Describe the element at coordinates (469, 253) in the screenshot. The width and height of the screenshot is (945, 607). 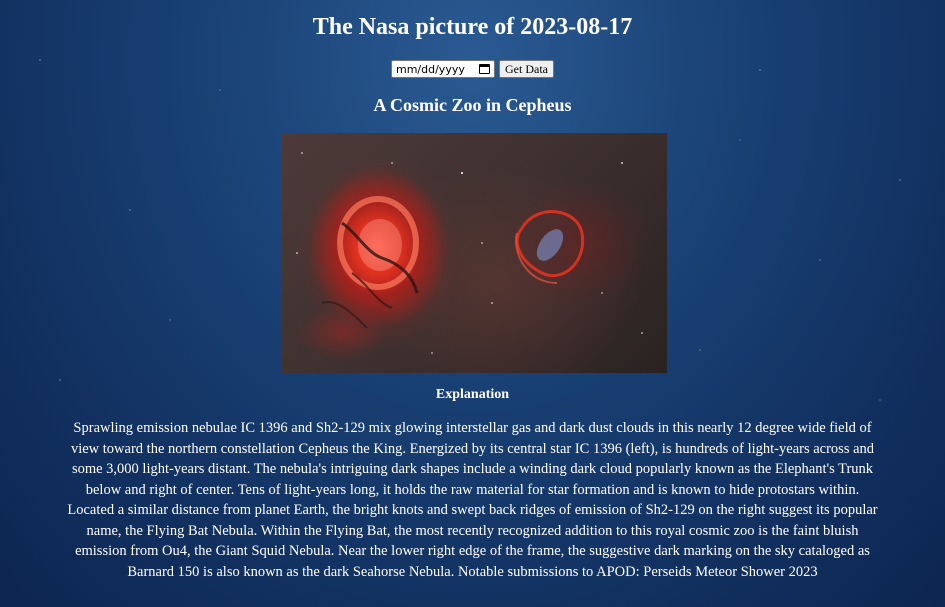
I see `nebula-illustration` at that location.